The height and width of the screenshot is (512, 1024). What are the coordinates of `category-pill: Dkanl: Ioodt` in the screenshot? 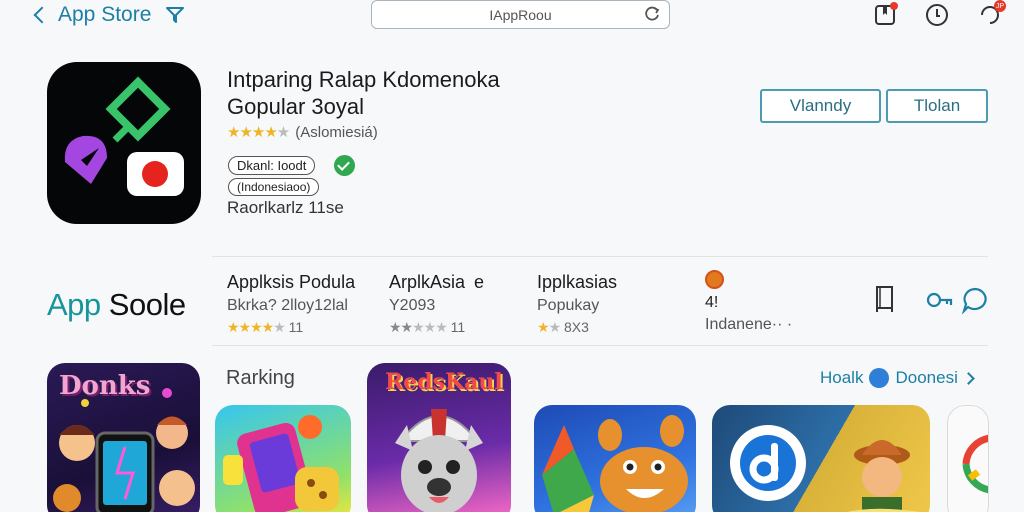 It's located at (272, 165).